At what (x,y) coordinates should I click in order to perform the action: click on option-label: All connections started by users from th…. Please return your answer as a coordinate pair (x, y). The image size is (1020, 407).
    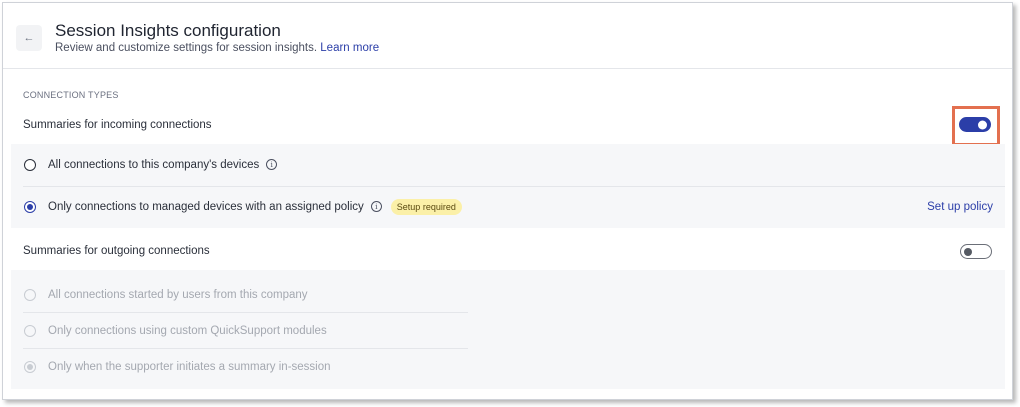
    Looking at the image, I should click on (178, 295).